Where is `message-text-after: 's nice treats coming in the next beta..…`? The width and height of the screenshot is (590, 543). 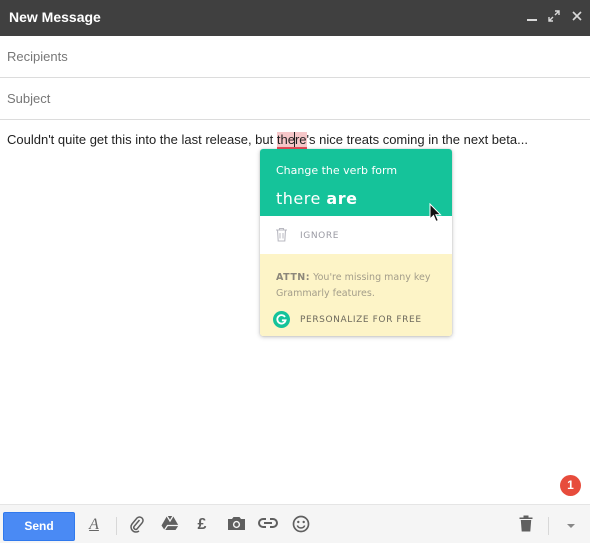 message-text-after: 's nice treats coming in the next beta..… is located at coordinates (417, 139).